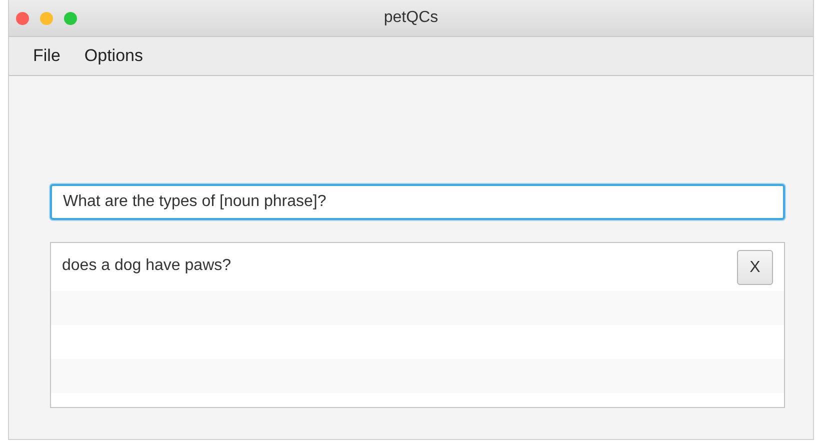 Image resolution: width=822 pixels, height=444 pixels. Describe the element at coordinates (113, 56) in the screenshot. I see `menu-item: Options` at that location.